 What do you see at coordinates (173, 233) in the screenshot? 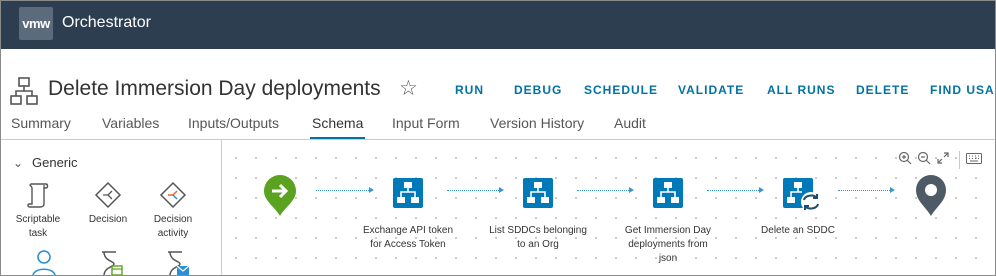
I see `palette-item-label: activity` at bounding box center [173, 233].